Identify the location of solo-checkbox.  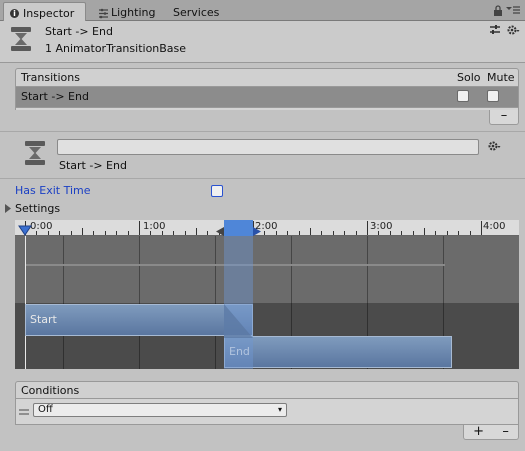
(463, 96).